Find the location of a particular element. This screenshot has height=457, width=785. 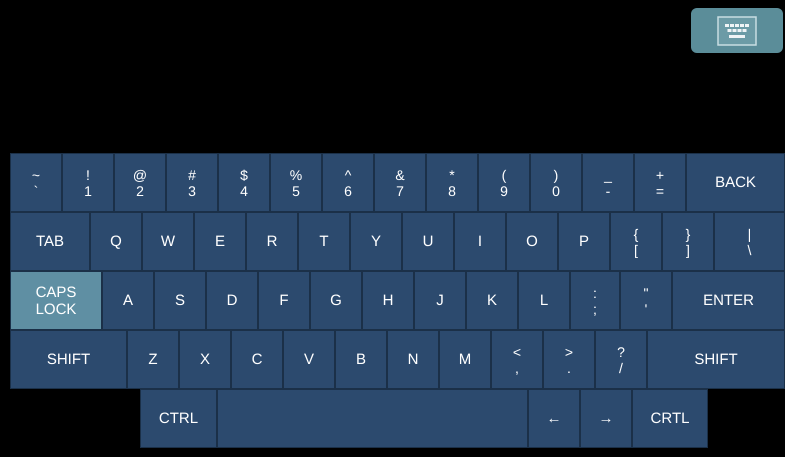

keyboard-key: ! 1 is located at coordinates (88, 182).